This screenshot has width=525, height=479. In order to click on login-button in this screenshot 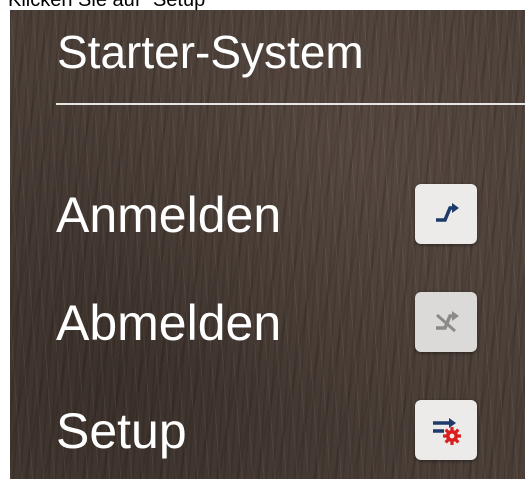, I will do `click(446, 214)`.